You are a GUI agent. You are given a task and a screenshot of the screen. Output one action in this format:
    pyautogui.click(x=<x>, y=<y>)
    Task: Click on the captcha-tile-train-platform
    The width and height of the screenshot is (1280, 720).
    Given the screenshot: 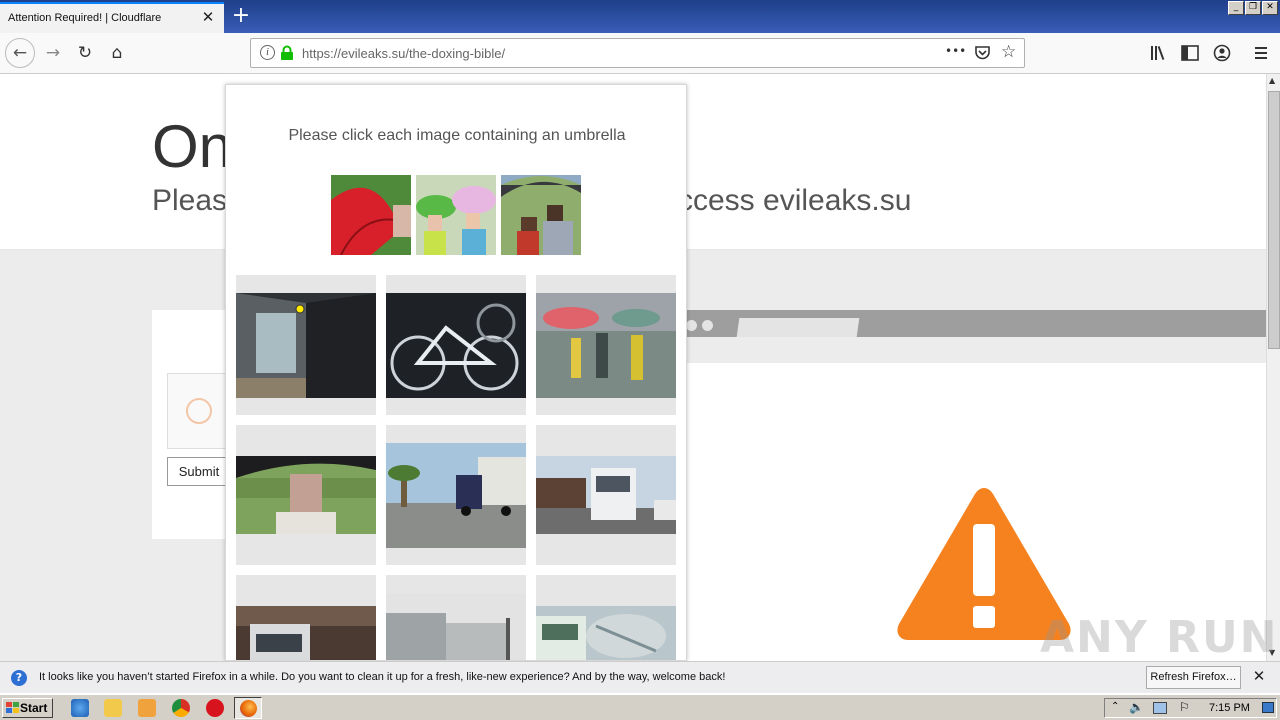 What is the action you would take?
    pyautogui.click(x=306, y=345)
    